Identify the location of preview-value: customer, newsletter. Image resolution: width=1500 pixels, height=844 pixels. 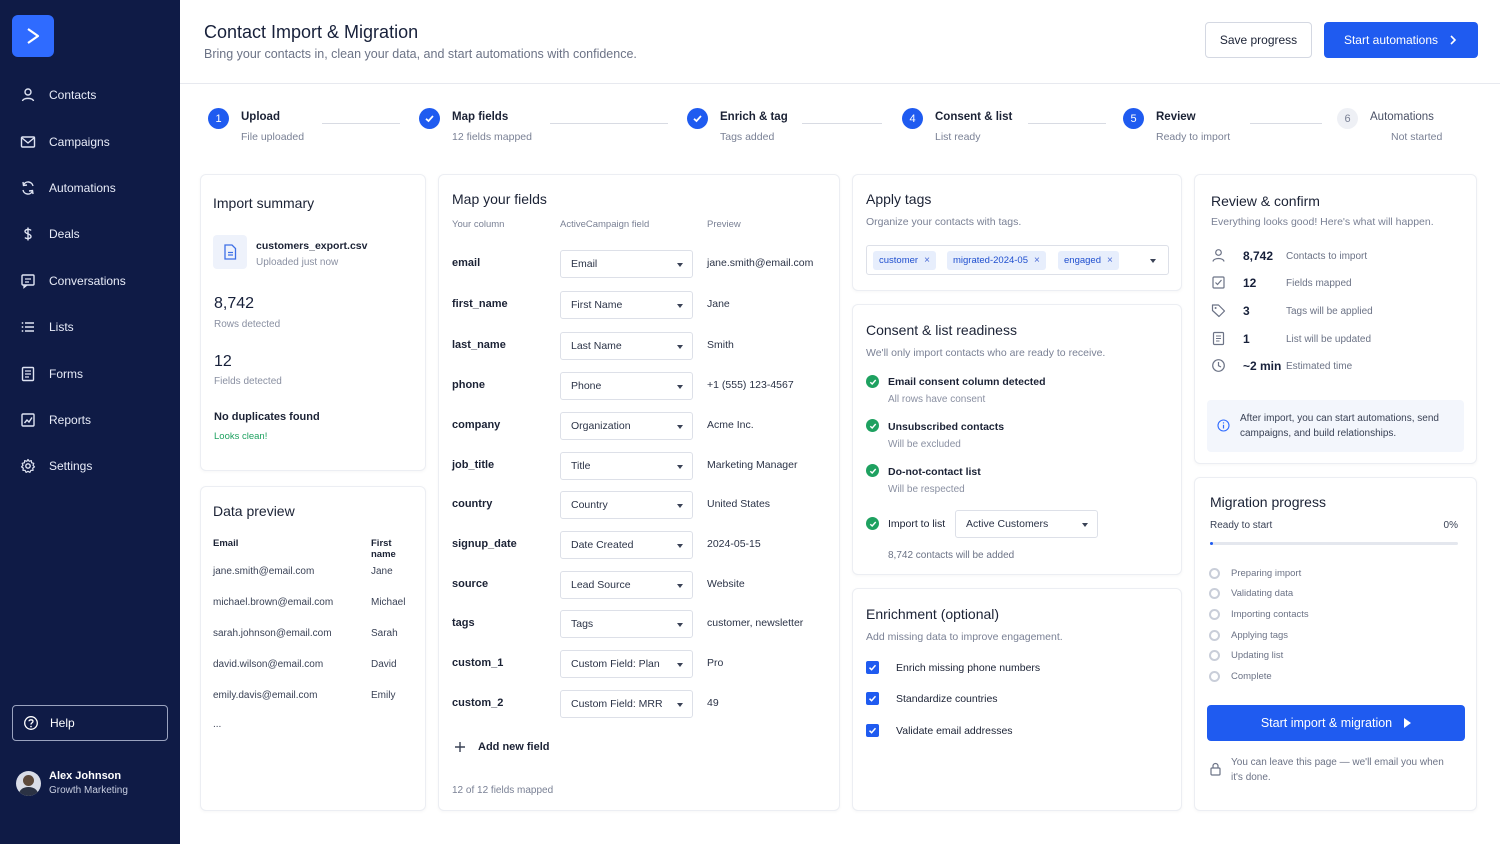
(755, 623).